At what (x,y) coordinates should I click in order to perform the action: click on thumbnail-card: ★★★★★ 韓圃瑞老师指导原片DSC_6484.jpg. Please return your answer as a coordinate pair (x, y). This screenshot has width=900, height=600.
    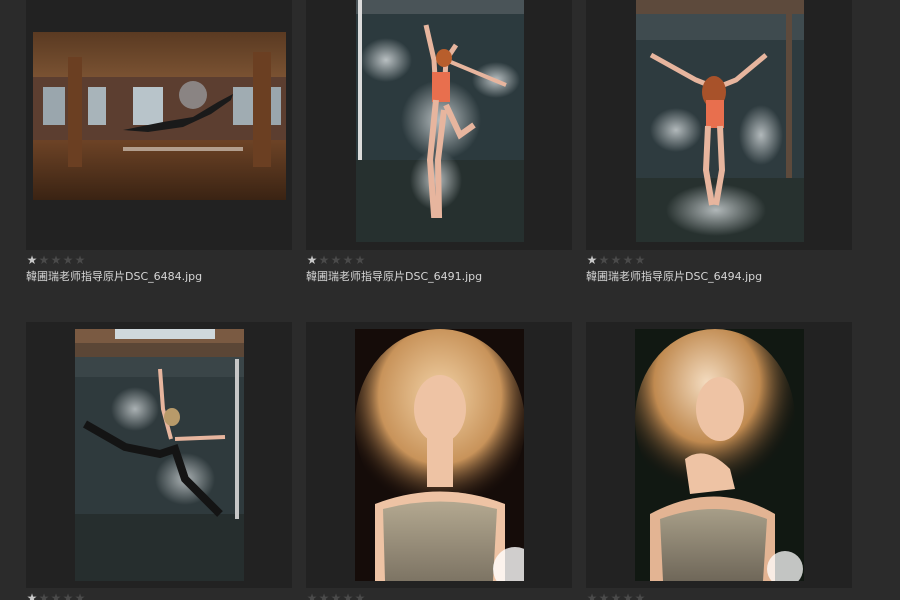
    Looking at the image, I should click on (159, 141).